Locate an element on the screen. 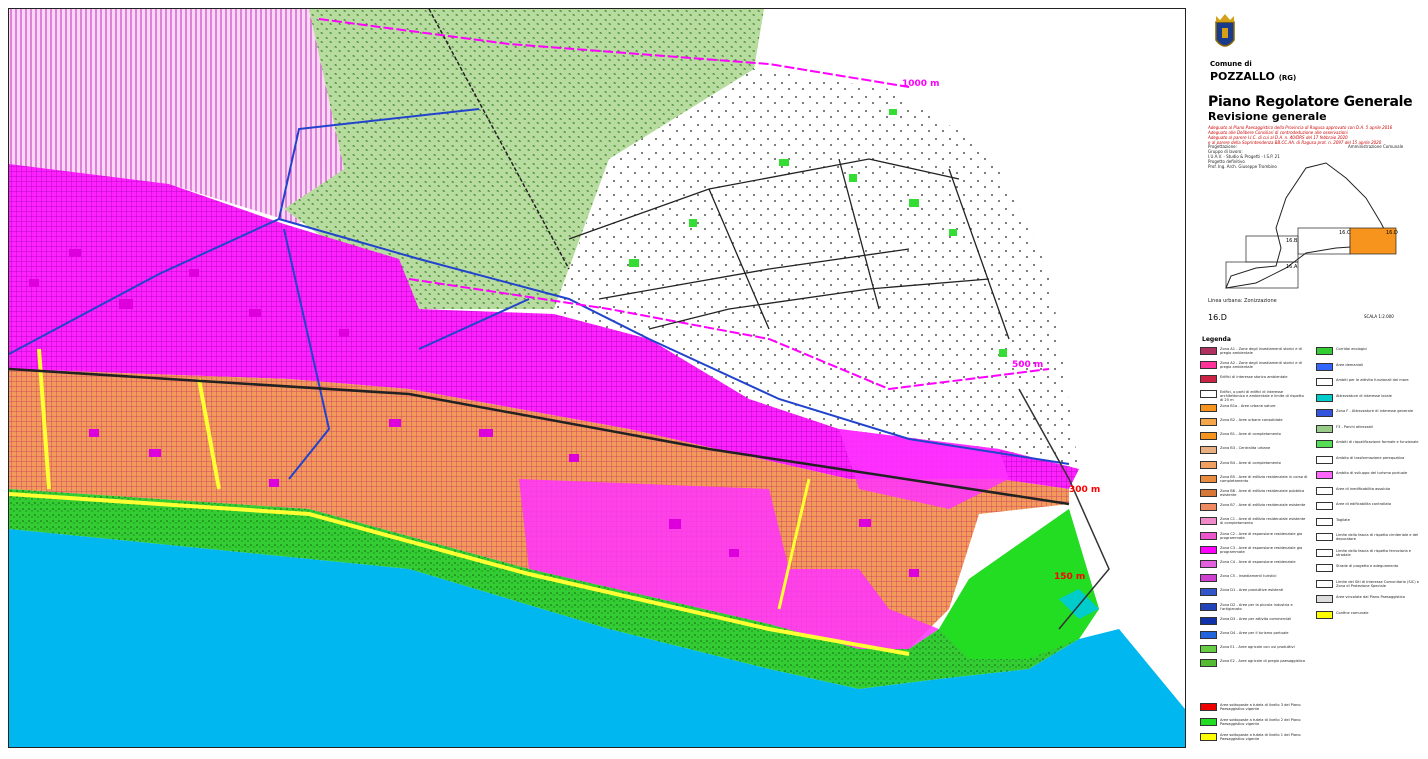  contour-label-1000: 1000 m is located at coordinates (921, 84).